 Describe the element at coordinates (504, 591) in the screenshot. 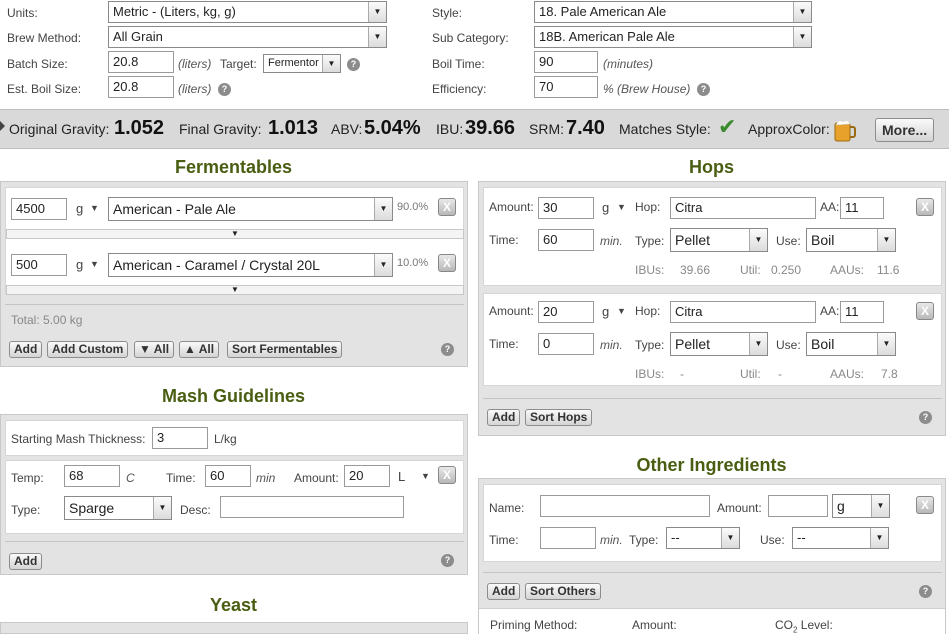

I see `add-other-button: Add` at that location.